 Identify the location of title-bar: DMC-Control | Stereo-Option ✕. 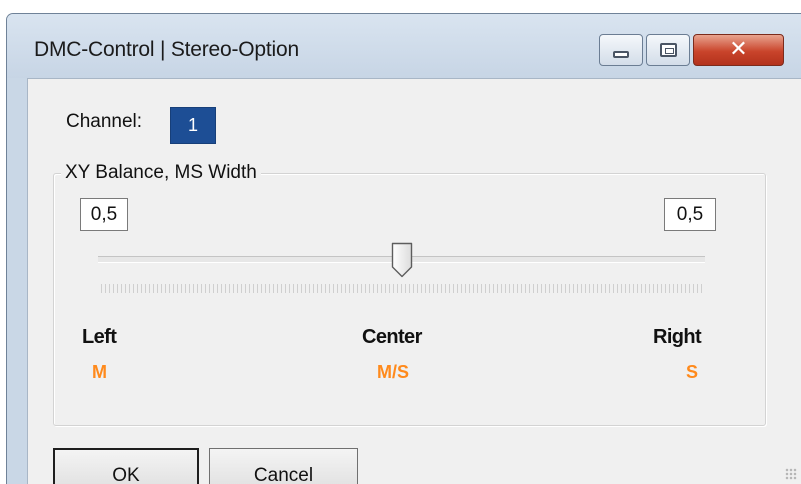
(404, 46).